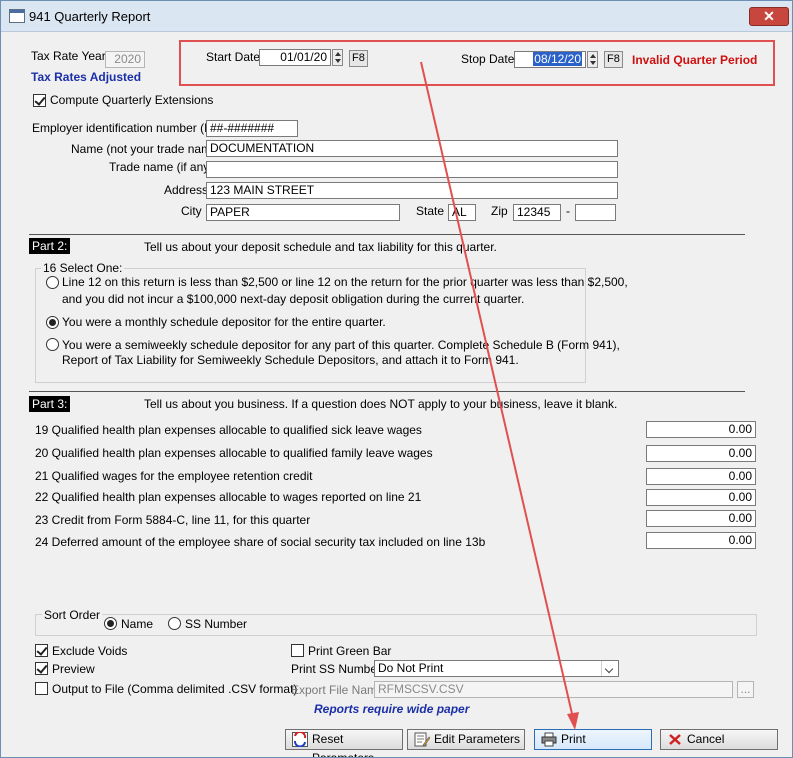 Image resolution: width=793 pixels, height=758 pixels. What do you see at coordinates (422, 739) in the screenshot?
I see `edit-icon` at bounding box center [422, 739].